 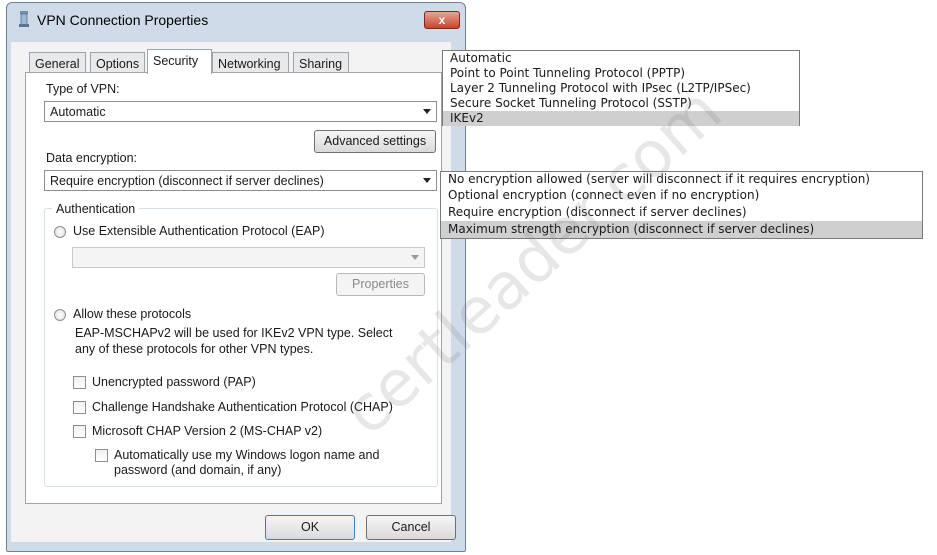 What do you see at coordinates (310, 527) in the screenshot?
I see `ok-button: OK` at bounding box center [310, 527].